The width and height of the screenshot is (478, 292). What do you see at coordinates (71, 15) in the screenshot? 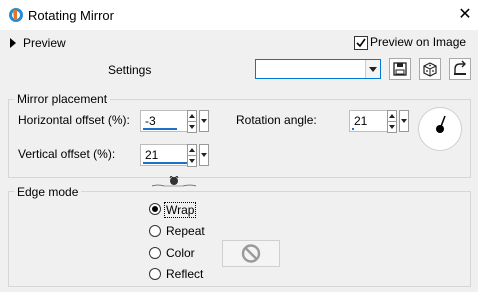
I see `window-title: Rotating Mirror` at bounding box center [71, 15].